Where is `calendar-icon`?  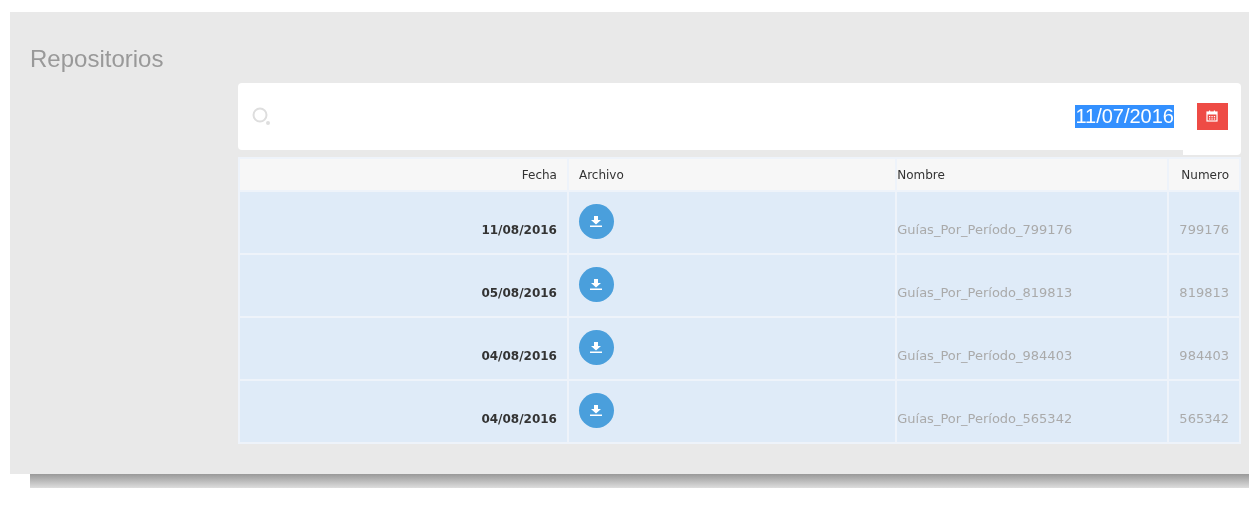
calendar-icon is located at coordinates (1212, 116).